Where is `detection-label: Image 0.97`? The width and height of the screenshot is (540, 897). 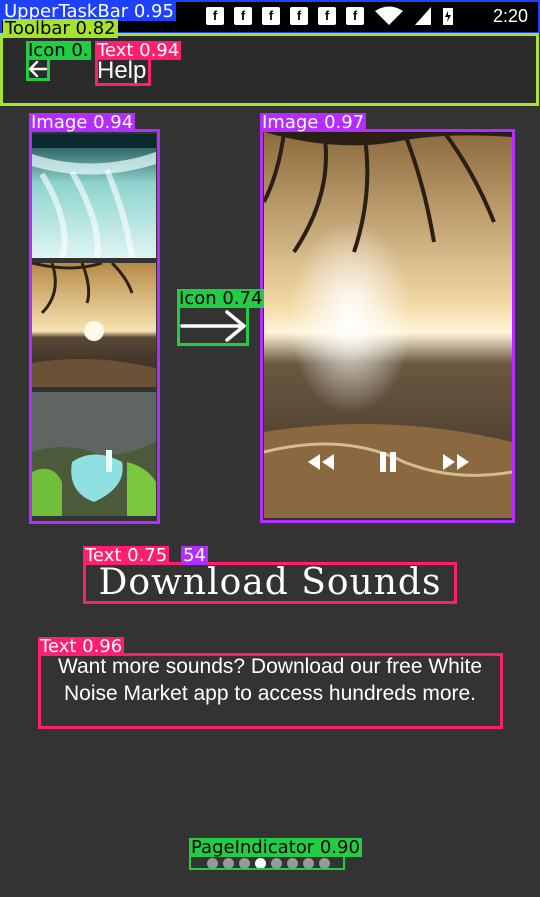 detection-label: Image 0.97 is located at coordinates (313, 122).